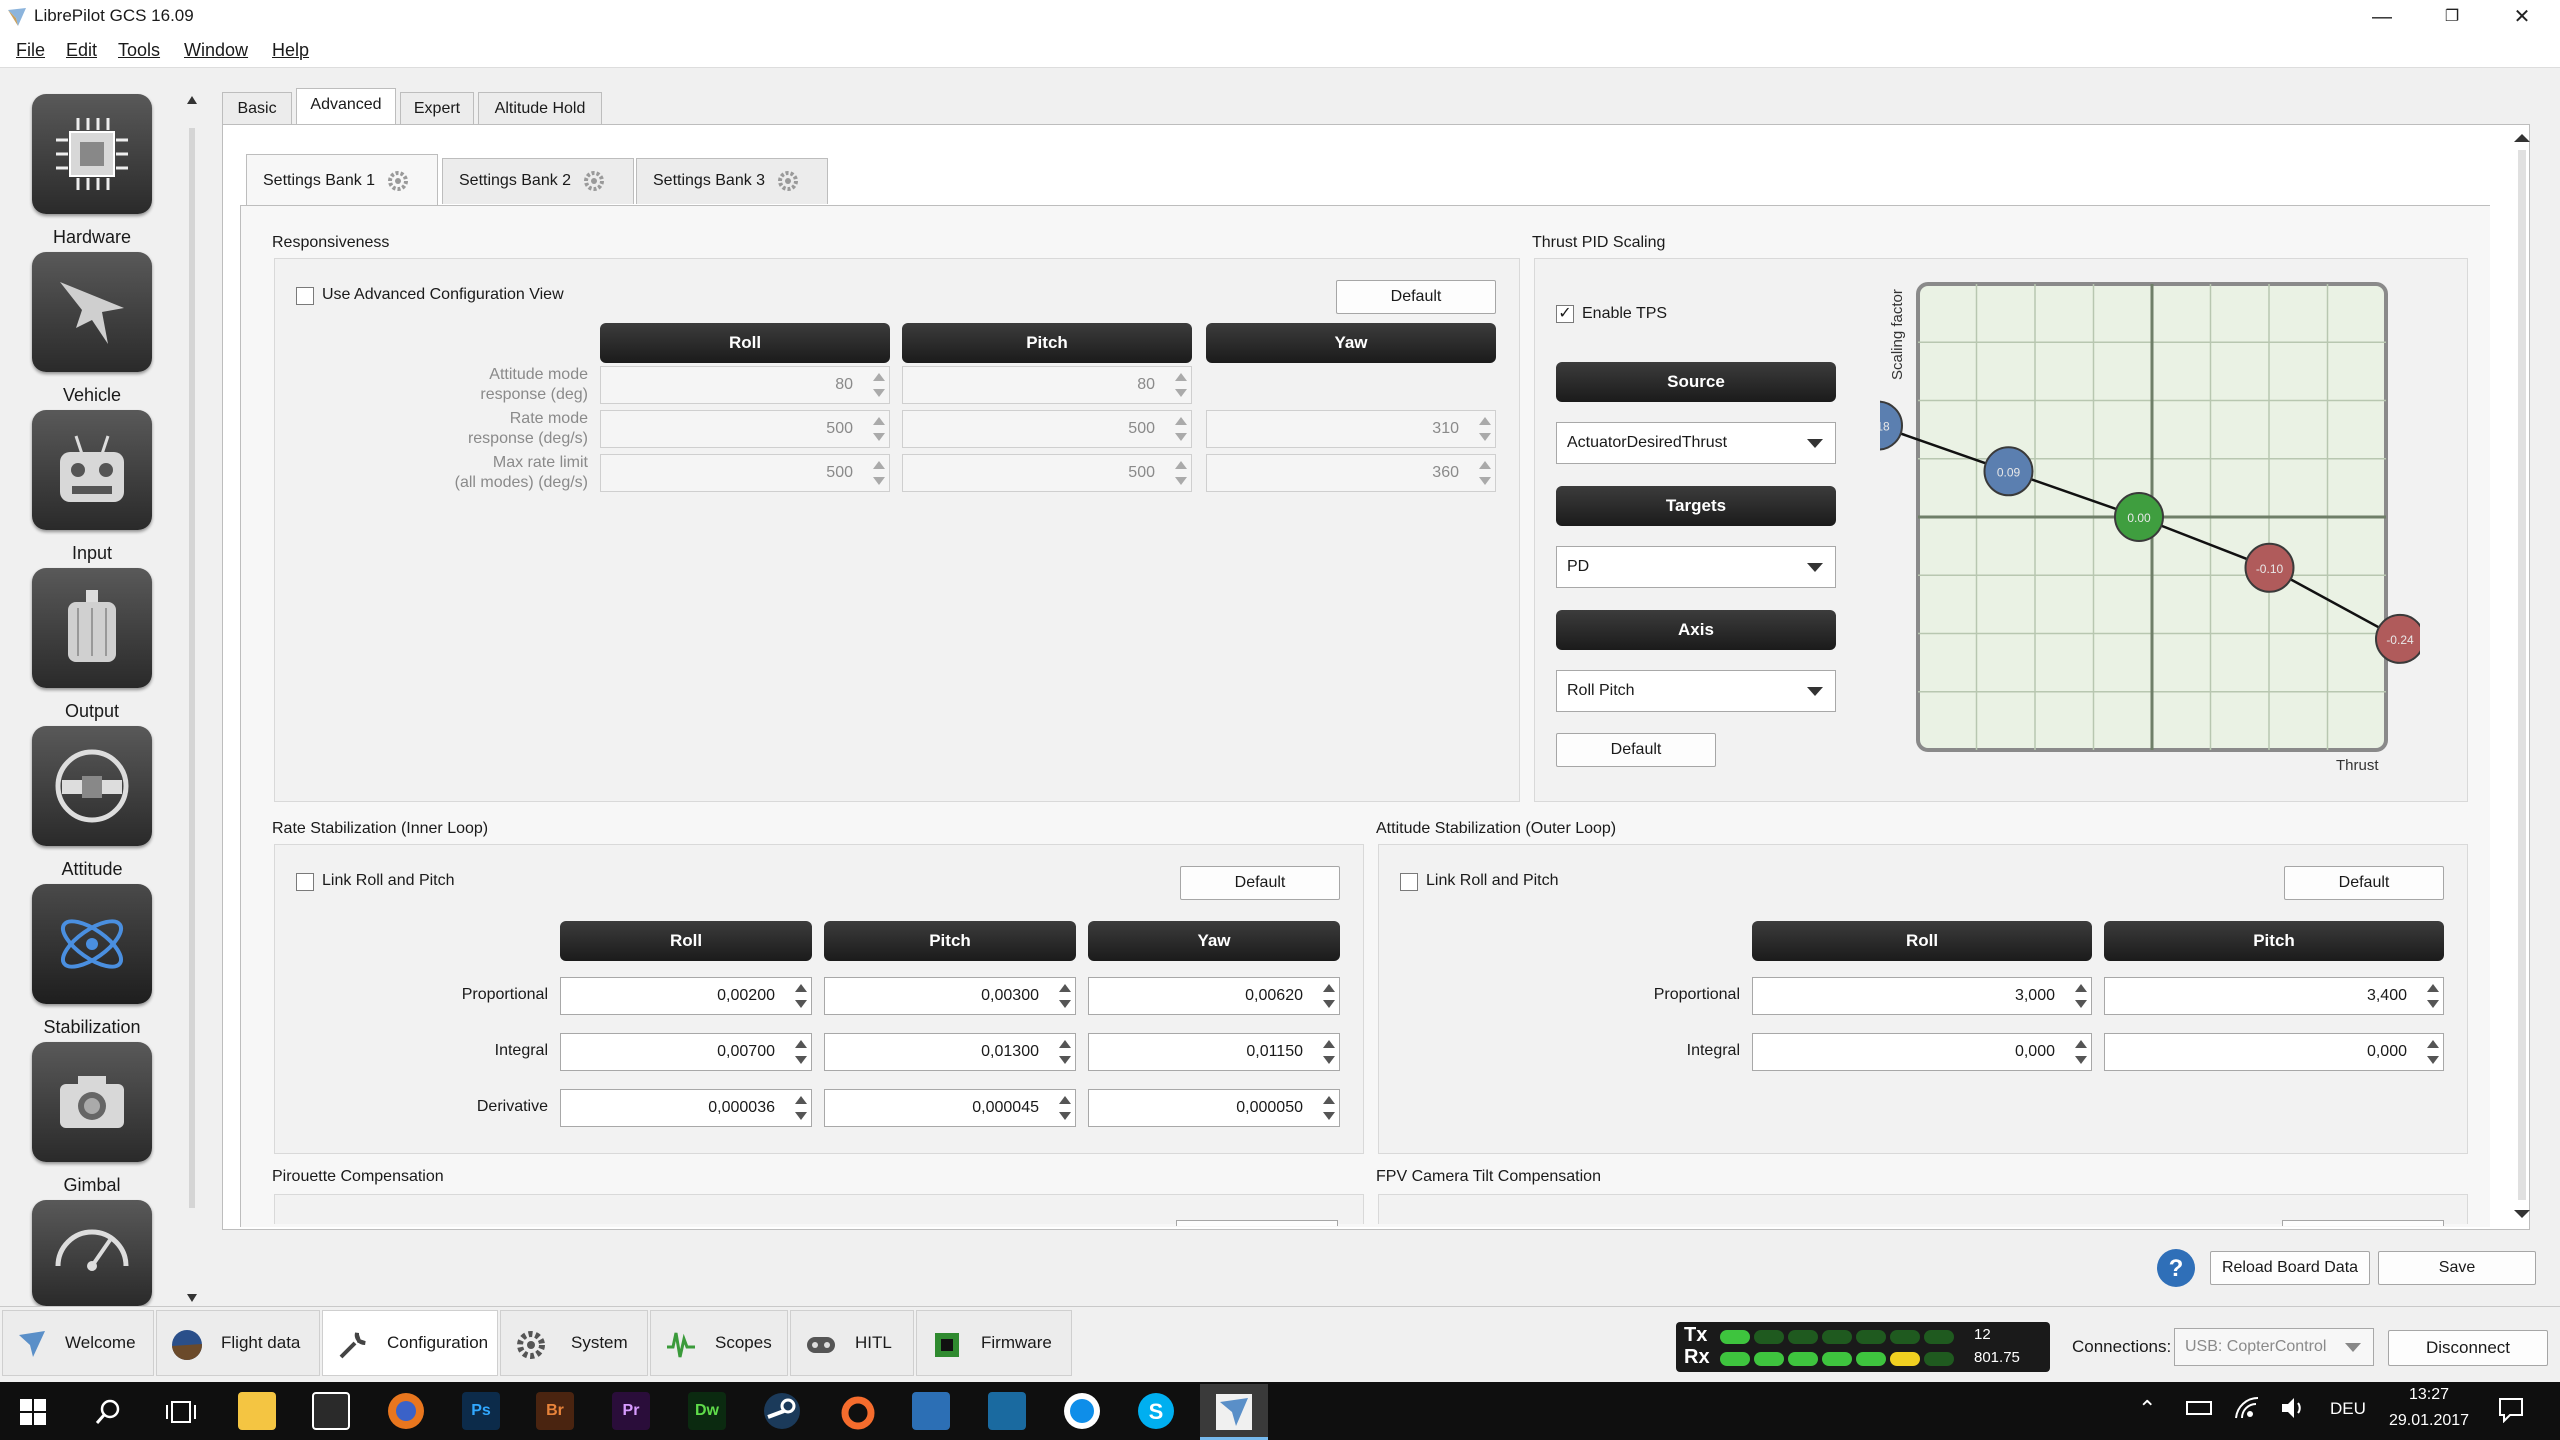 Image resolution: width=2560 pixels, height=1440 pixels. What do you see at coordinates (555, 1411) in the screenshot?
I see `bridge-icon: Br` at bounding box center [555, 1411].